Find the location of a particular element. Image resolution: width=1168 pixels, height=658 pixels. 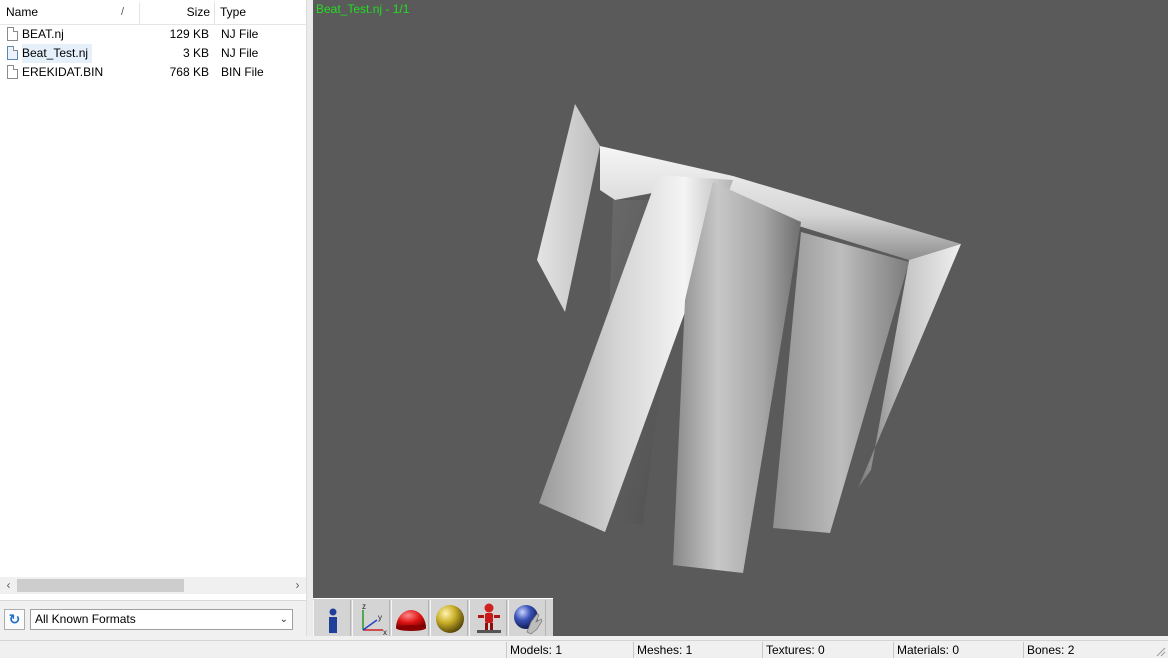

status-materials: Materials: 0 is located at coordinates (958, 650).